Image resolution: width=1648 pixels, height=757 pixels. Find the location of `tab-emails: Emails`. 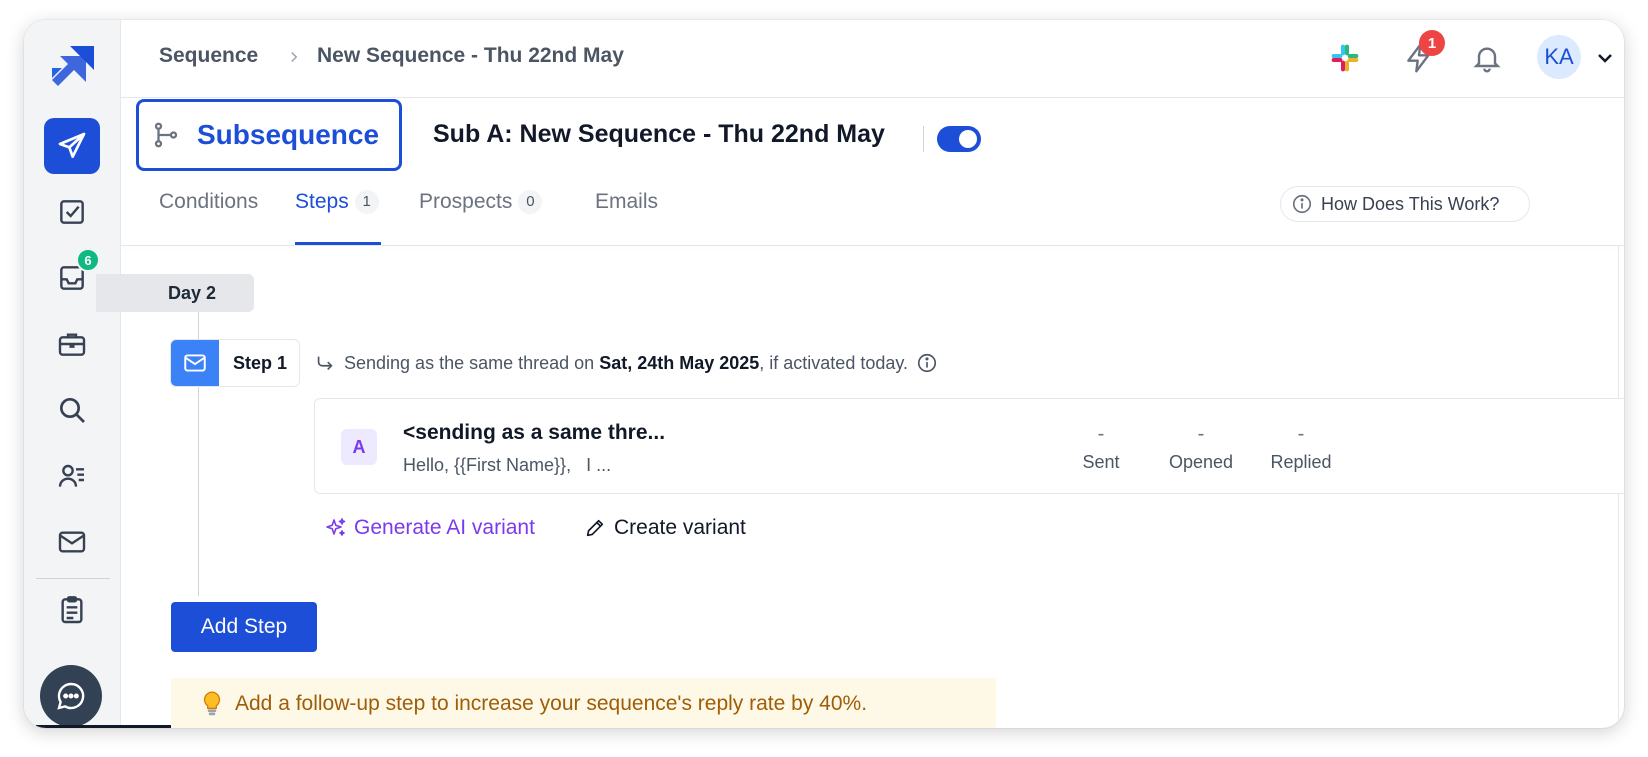

tab-emails: Emails is located at coordinates (626, 202).